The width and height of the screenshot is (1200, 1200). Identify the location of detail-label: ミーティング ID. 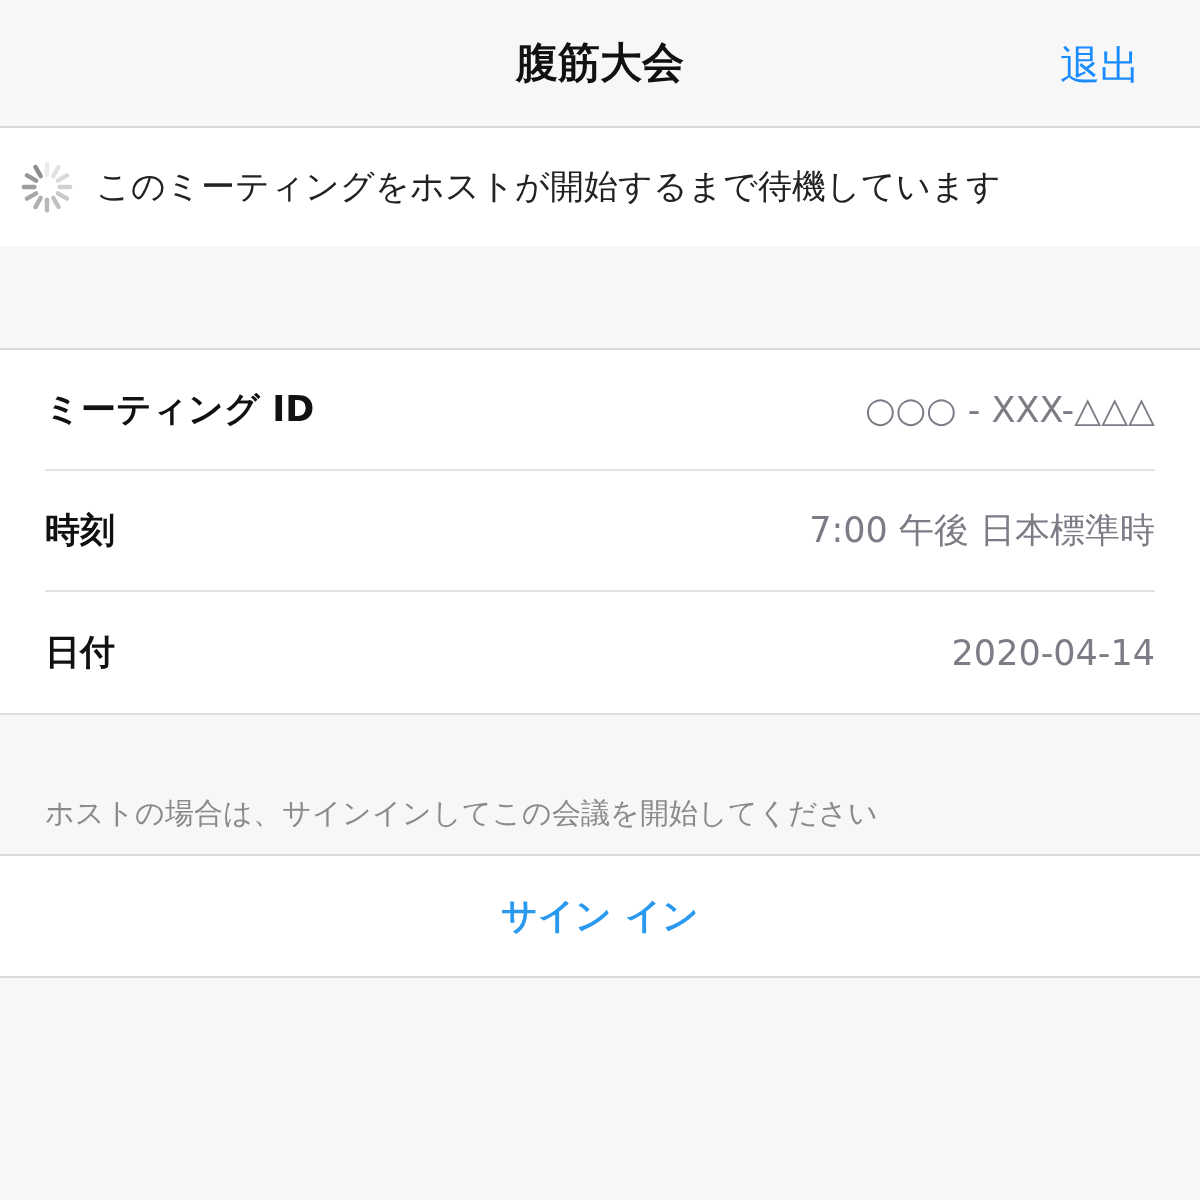
(180, 409).